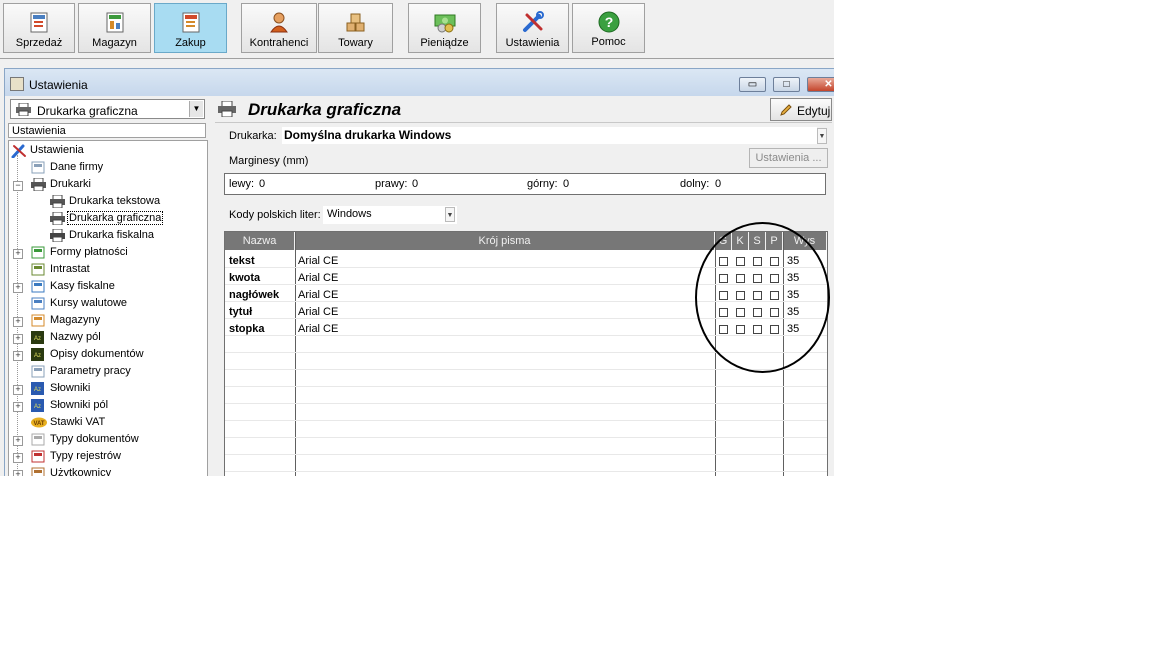 This screenshot has height=648, width=1152. Describe the element at coordinates (566, 184) in the screenshot. I see `margin-top-value: 0` at that location.